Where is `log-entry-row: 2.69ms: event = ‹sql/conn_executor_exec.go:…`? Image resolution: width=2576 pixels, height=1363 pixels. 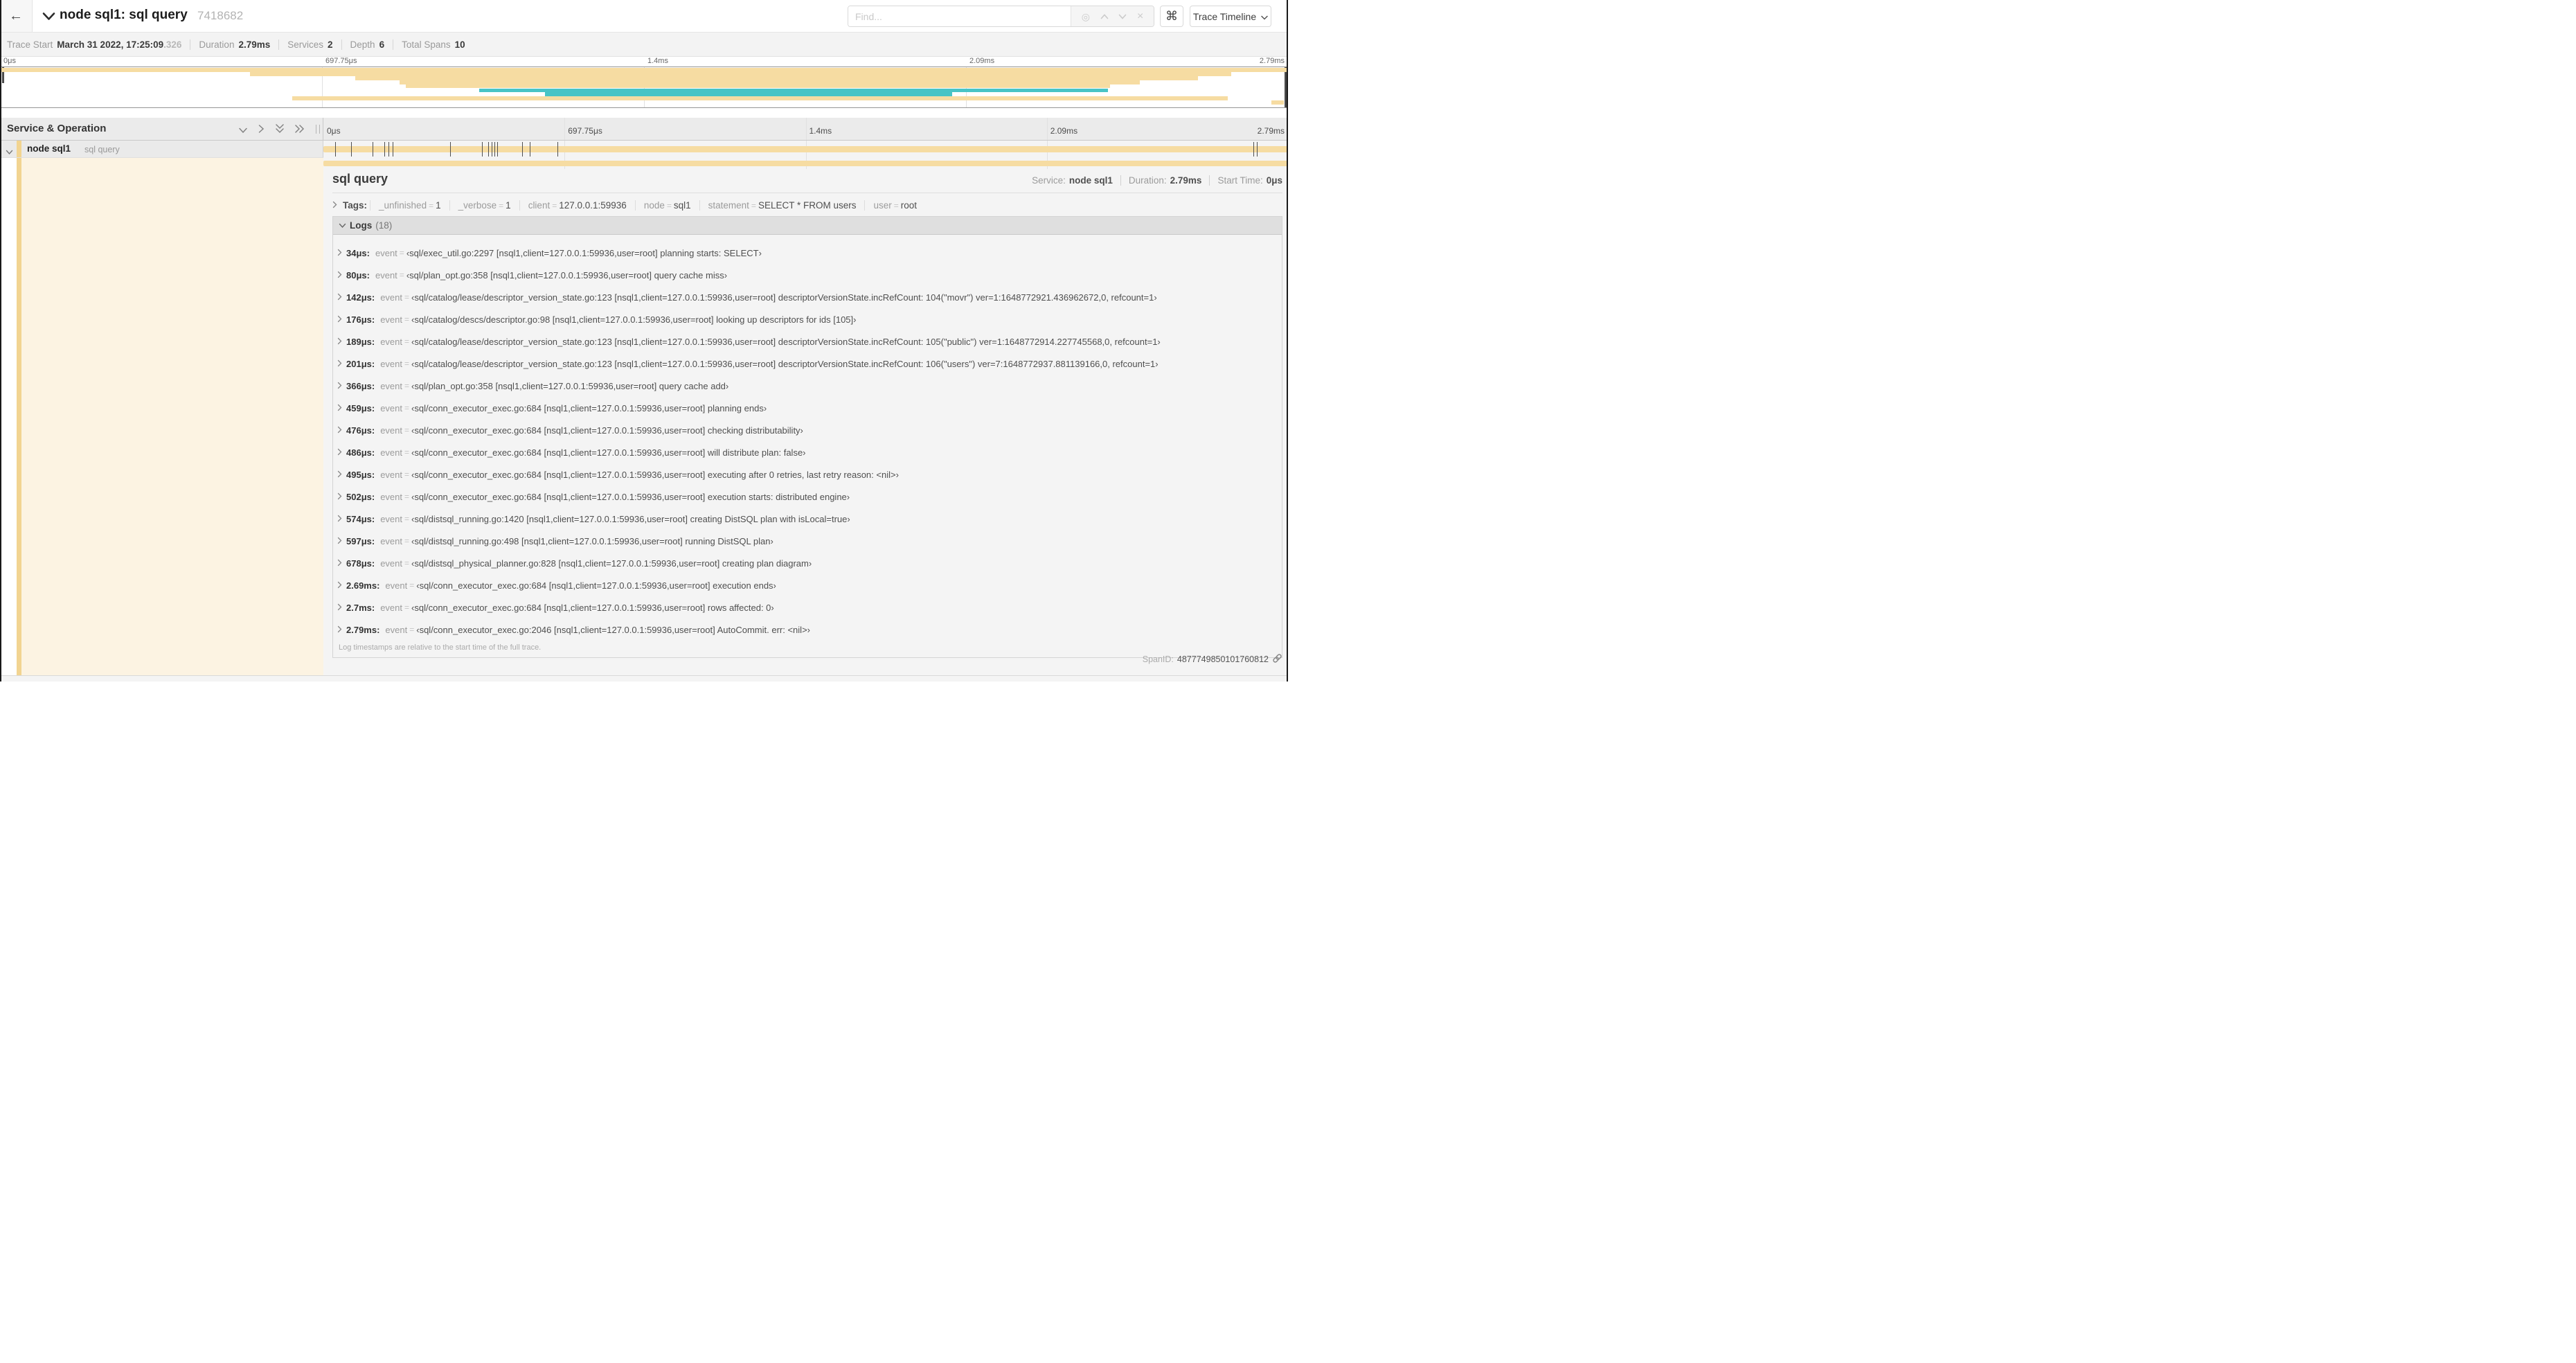
log-entry-row: 2.69ms: event = ‹sql/conn_executor_exec.go:… is located at coordinates (807, 585).